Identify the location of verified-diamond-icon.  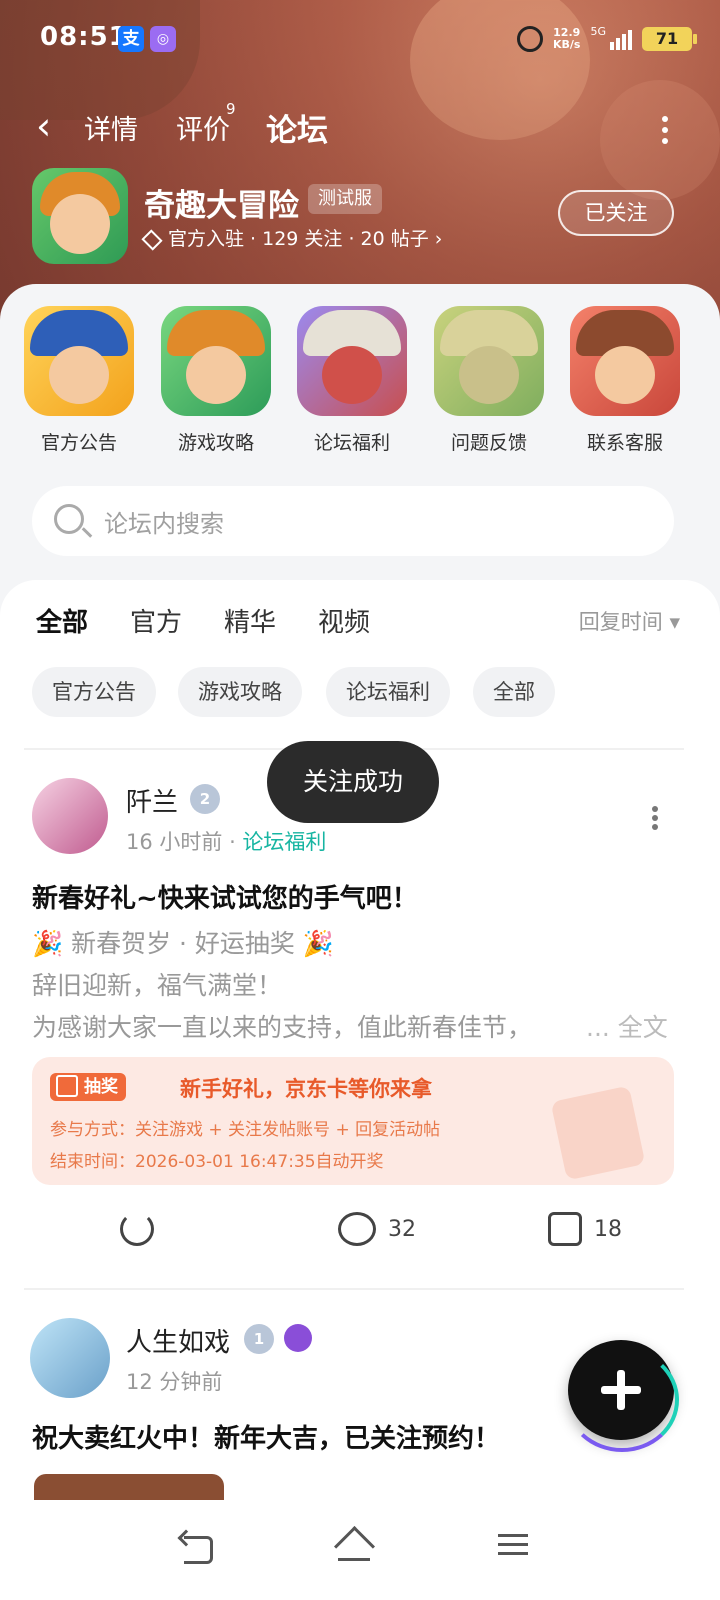
(152, 239).